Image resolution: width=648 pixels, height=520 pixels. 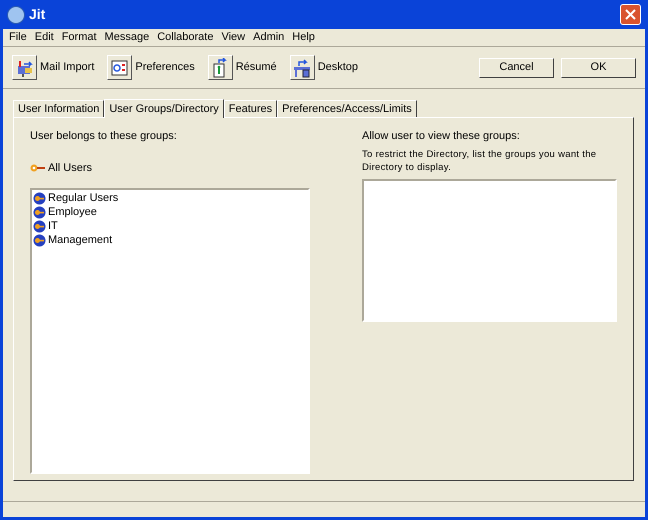 What do you see at coordinates (37, 14) in the screenshot?
I see `window-title: Jit` at bounding box center [37, 14].